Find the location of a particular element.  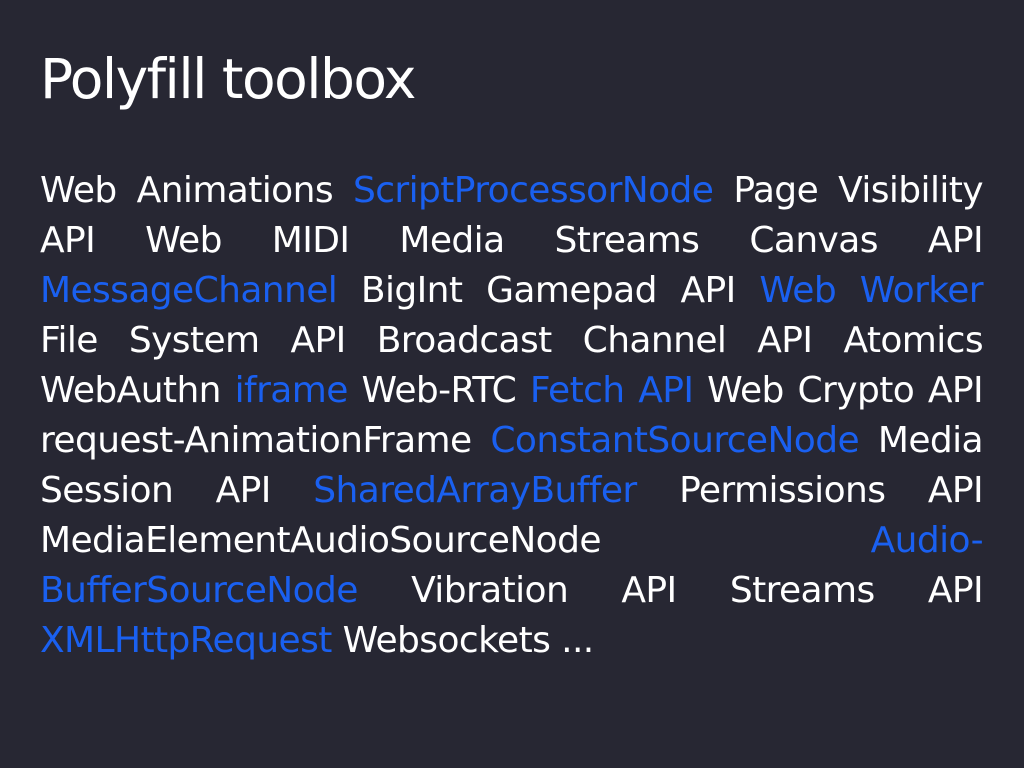

api-link: ScriptProcessorNode is located at coordinates (533, 190).